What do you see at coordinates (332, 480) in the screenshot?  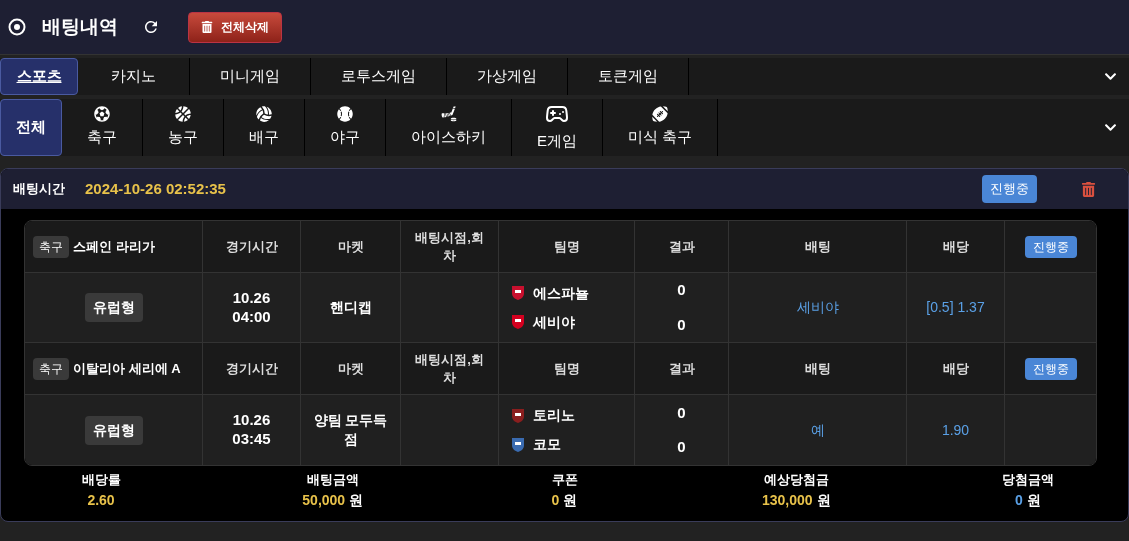 I see `summary-label: 배팅금액` at bounding box center [332, 480].